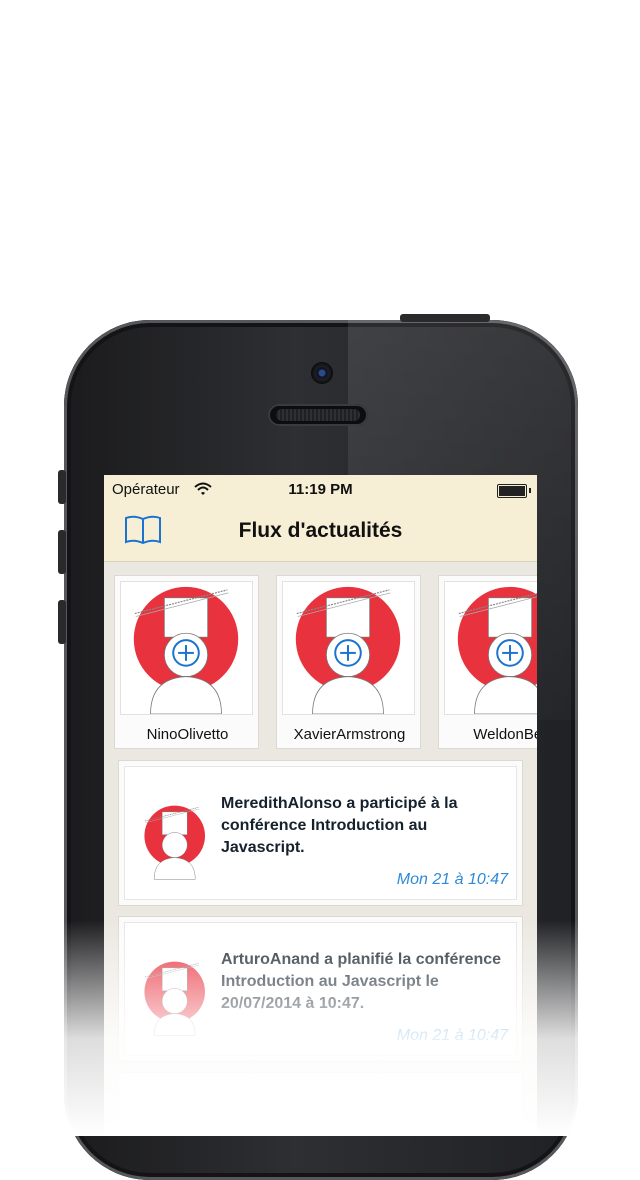 Image resolution: width=640 pixels, height=1180 pixels. Describe the element at coordinates (62, 622) in the screenshot. I see `volume-down-button` at that location.